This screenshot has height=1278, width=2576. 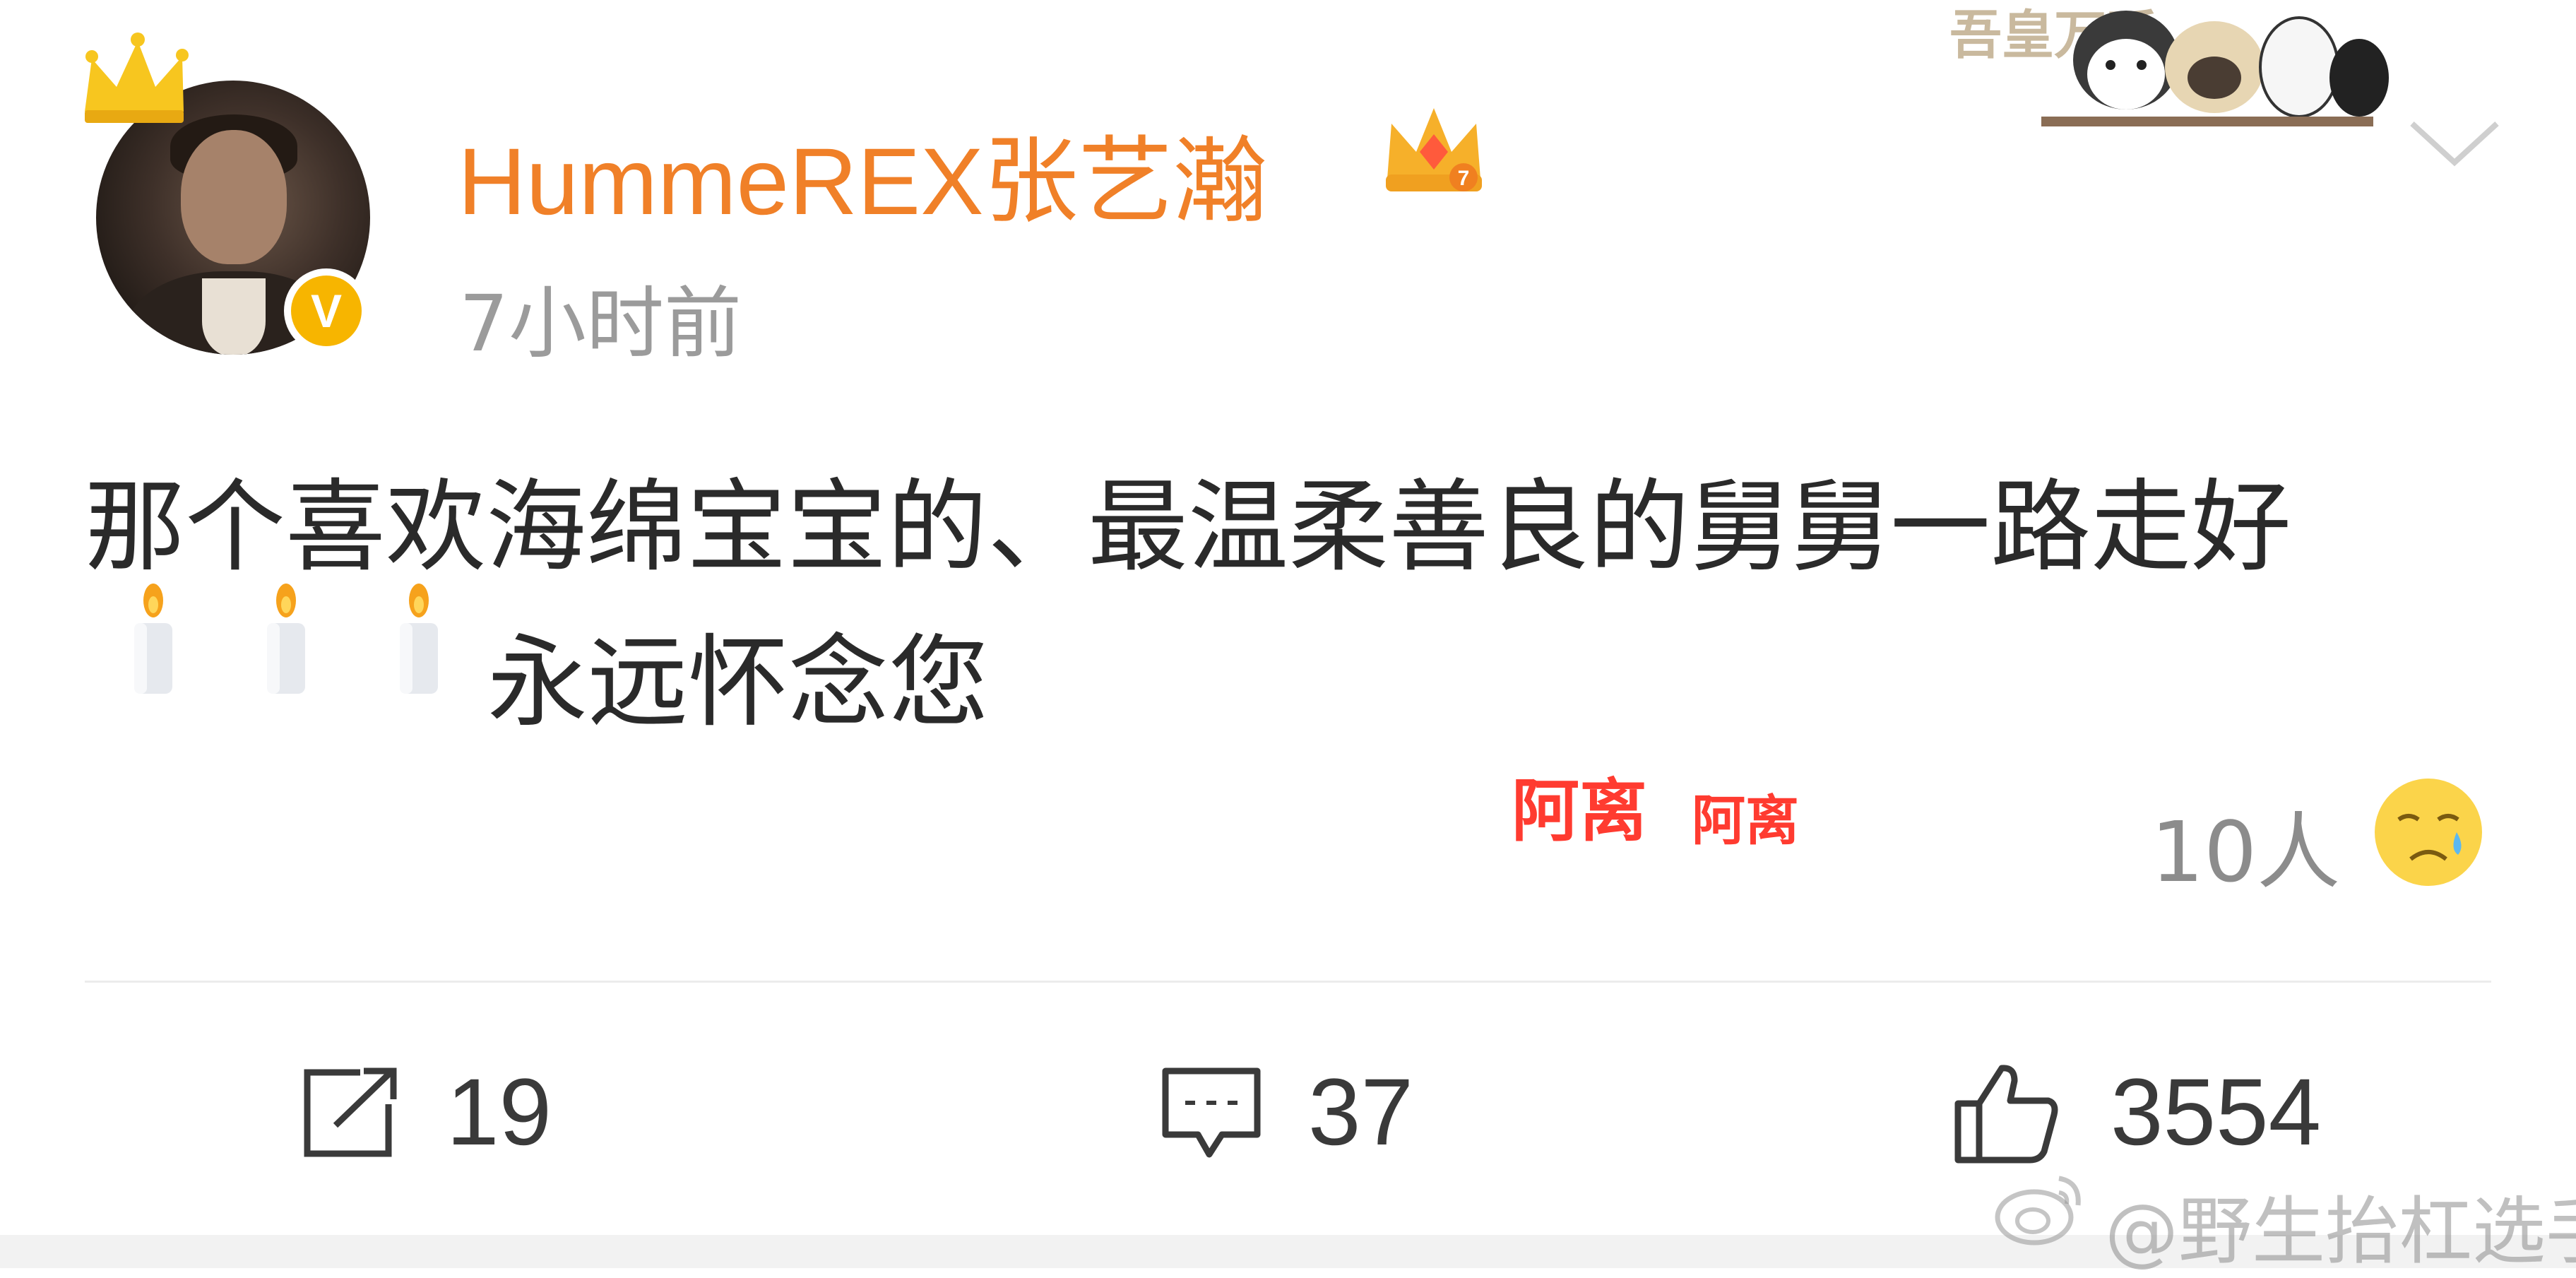 I want to click on comment-button: 37, so click(x=1306, y=1113).